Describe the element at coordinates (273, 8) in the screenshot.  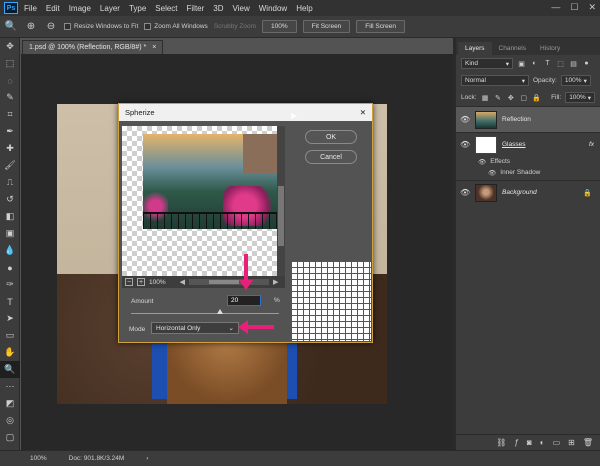
I see `menu-window: Window` at that location.